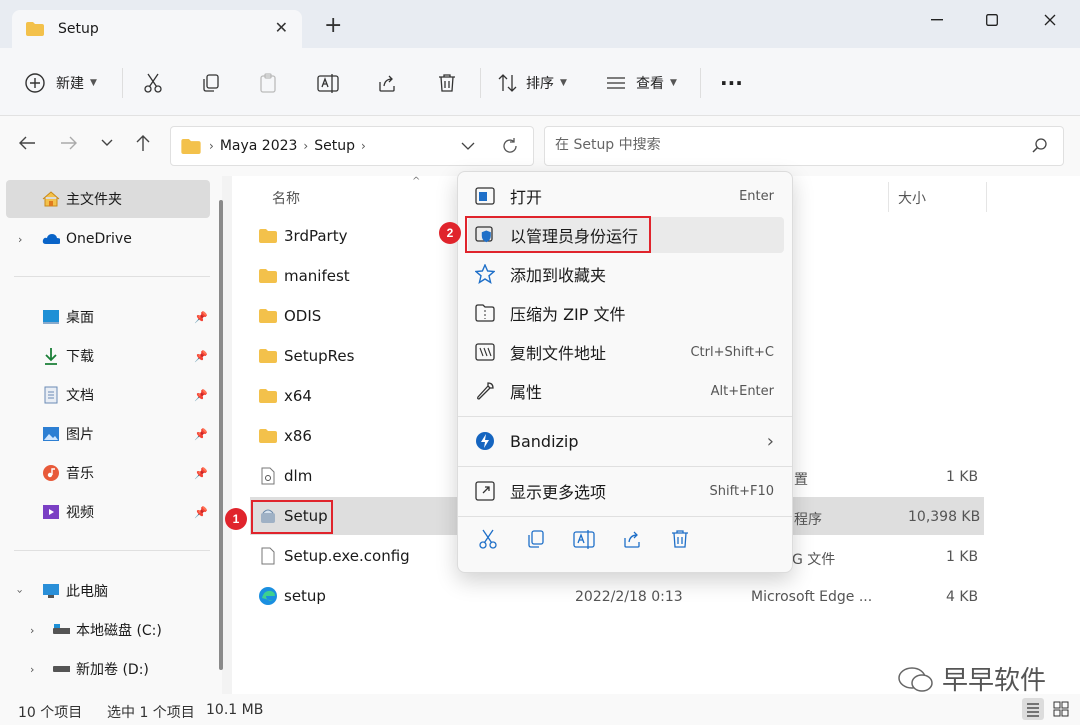  I want to click on sidebar-item-onedrive: › OneDrive, so click(107, 239).